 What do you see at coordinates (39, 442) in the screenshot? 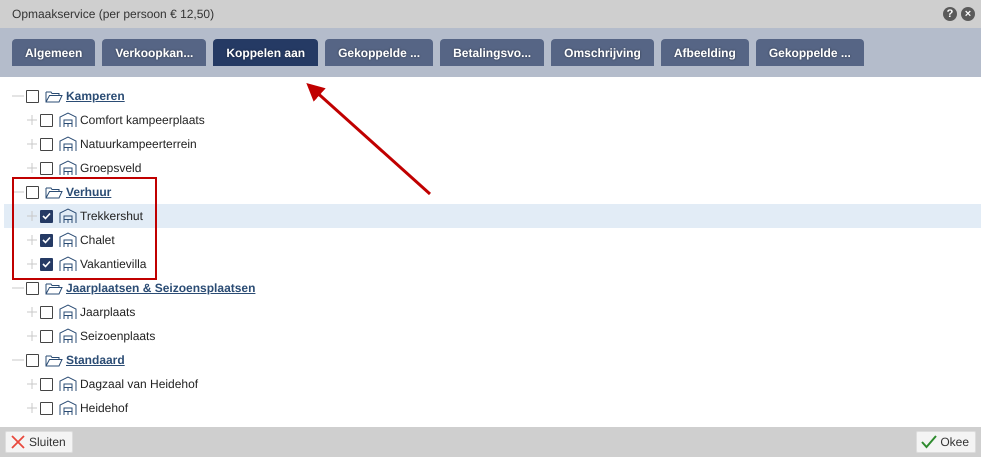
I see `close-dialog-button: Sluiten` at bounding box center [39, 442].